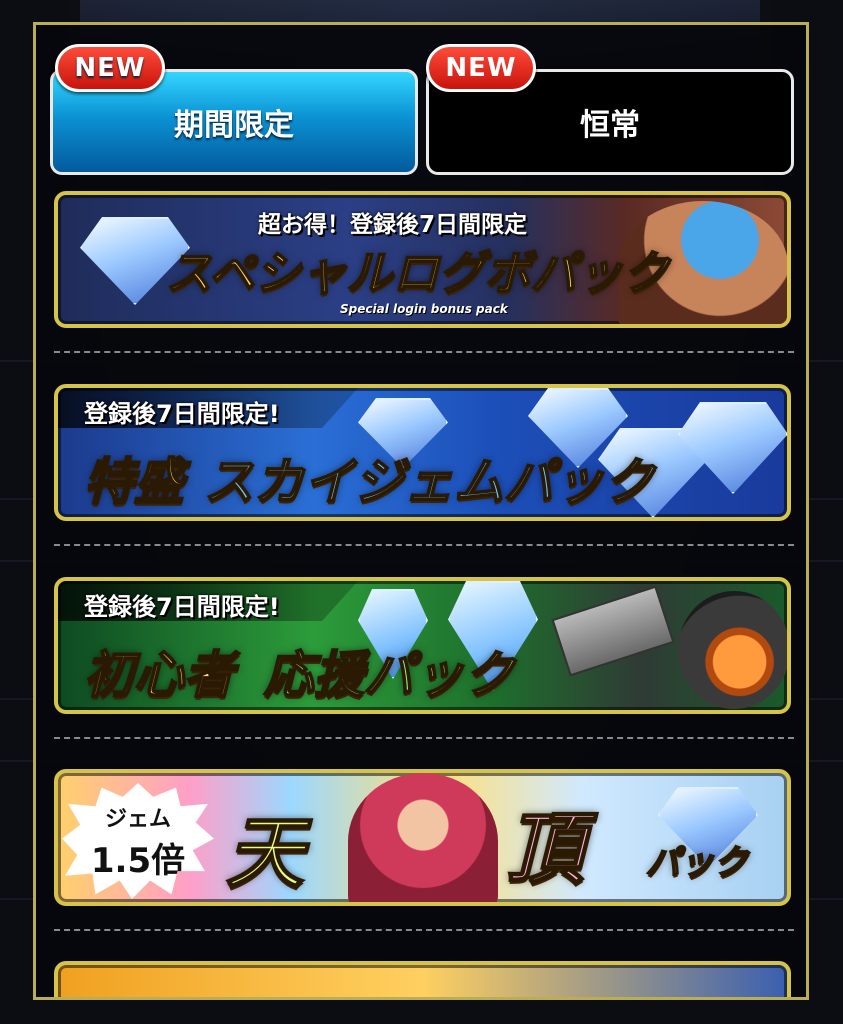 The image size is (843, 1024). I want to click on banner-title-part3: パック, so click(697, 863).